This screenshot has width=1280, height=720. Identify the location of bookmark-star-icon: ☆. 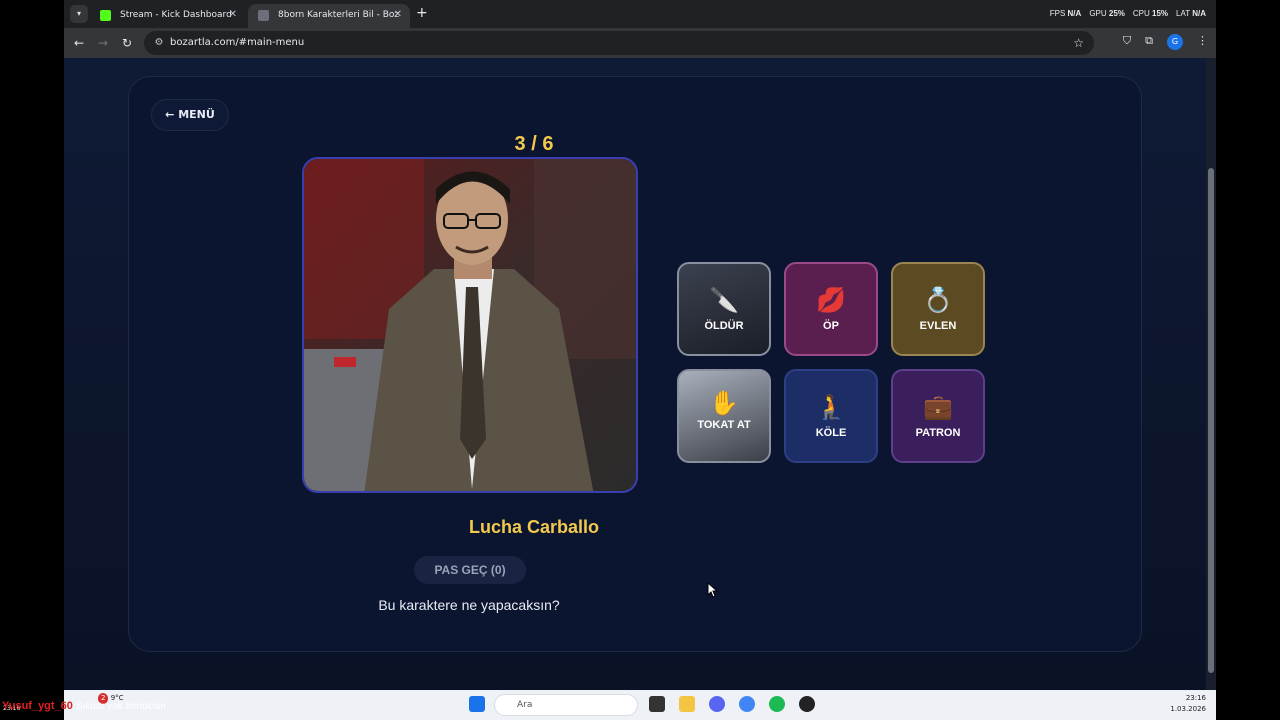
(1078, 43).